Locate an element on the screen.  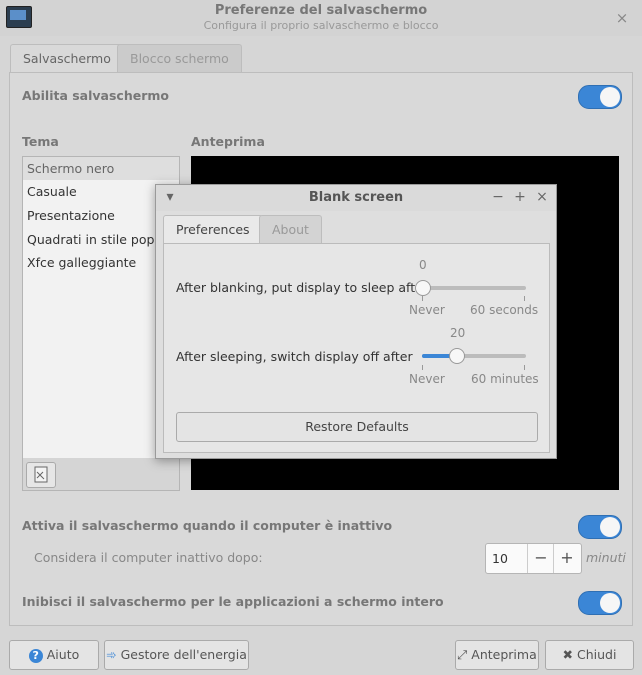
tab-blocco-schermo: Blocco schermo is located at coordinates (179, 58).